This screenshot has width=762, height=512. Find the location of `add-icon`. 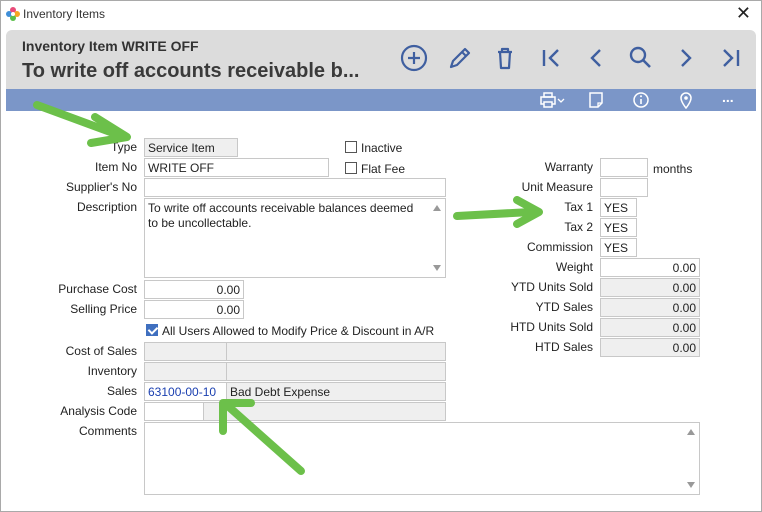

add-icon is located at coordinates (414, 58).